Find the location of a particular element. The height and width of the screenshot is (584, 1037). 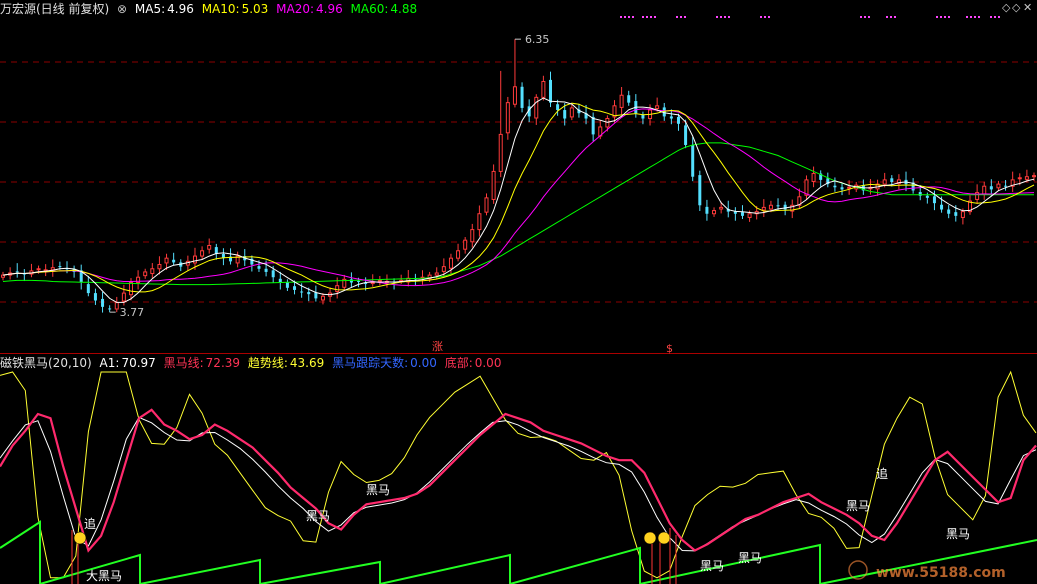

a1-label: A1: is located at coordinates (109, 363).